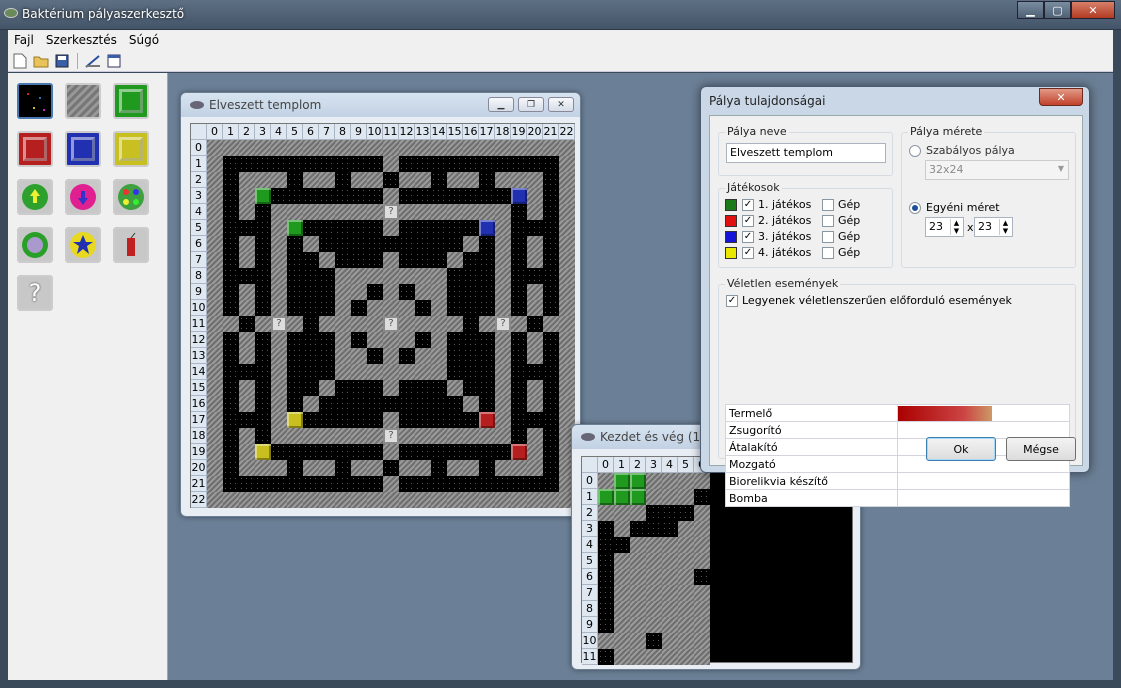 This screenshot has height=688, width=1121. Describe the element at coordinates (561, 104) in the screenshot. I see `child-close-button: ✕` at that location.